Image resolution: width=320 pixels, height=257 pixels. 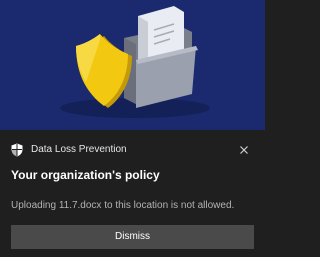 What do you see at coordinates (17, 150) in the screenshot?
I see `shield-icon` at bounding box center [17, 150].